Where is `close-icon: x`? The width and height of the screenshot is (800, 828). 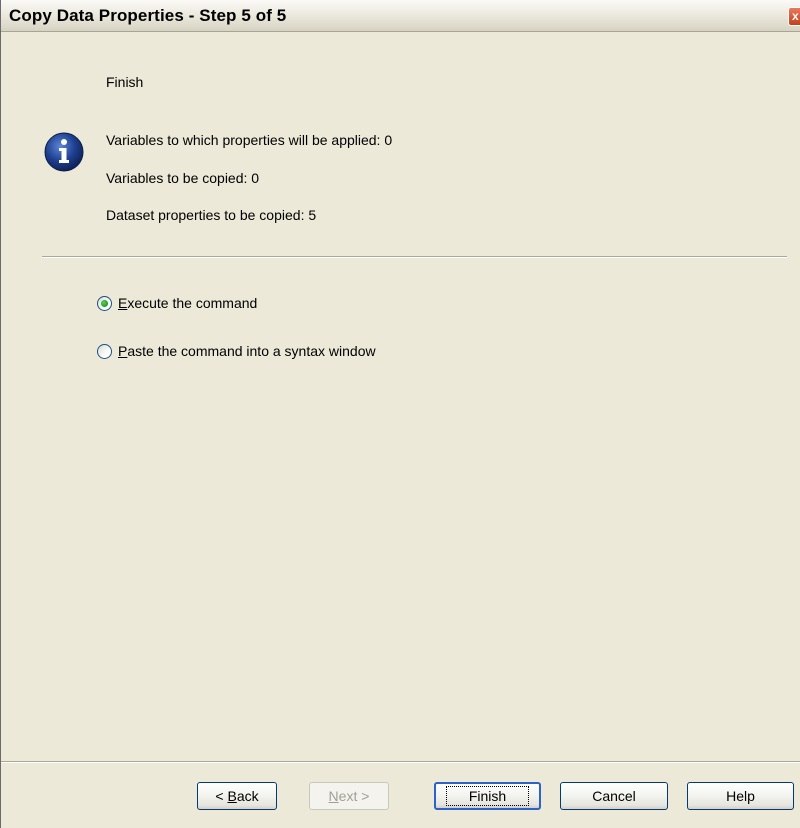 close-icon: x is located at coordinates (795, 16).